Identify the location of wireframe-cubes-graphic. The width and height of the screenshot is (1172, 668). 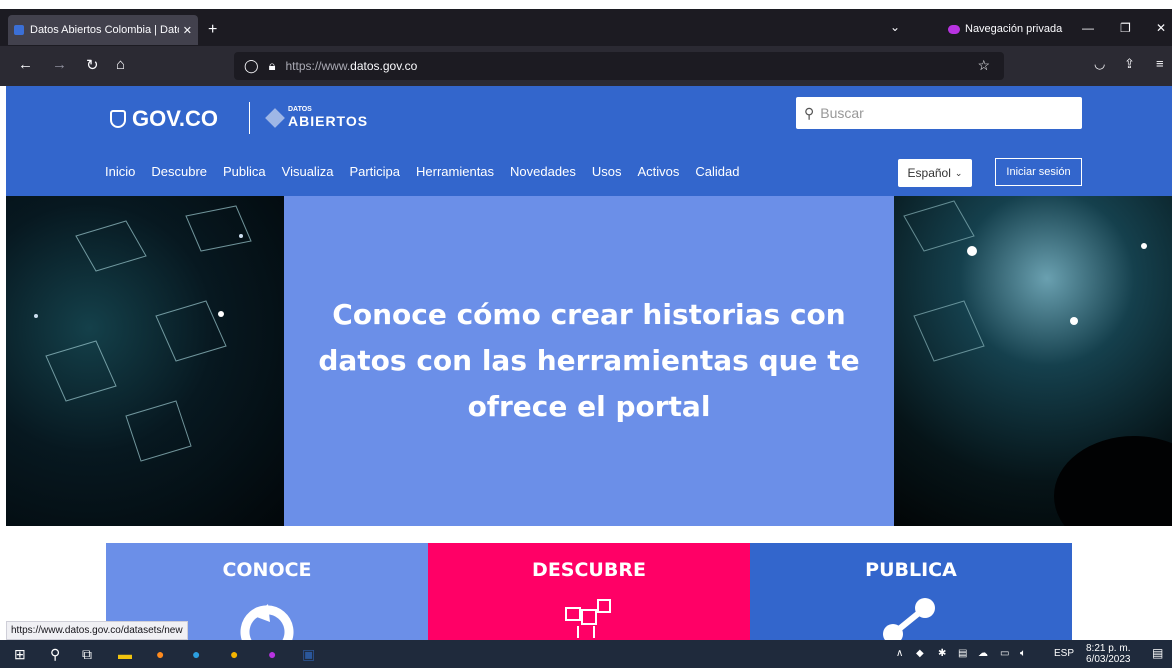
(143, 333).